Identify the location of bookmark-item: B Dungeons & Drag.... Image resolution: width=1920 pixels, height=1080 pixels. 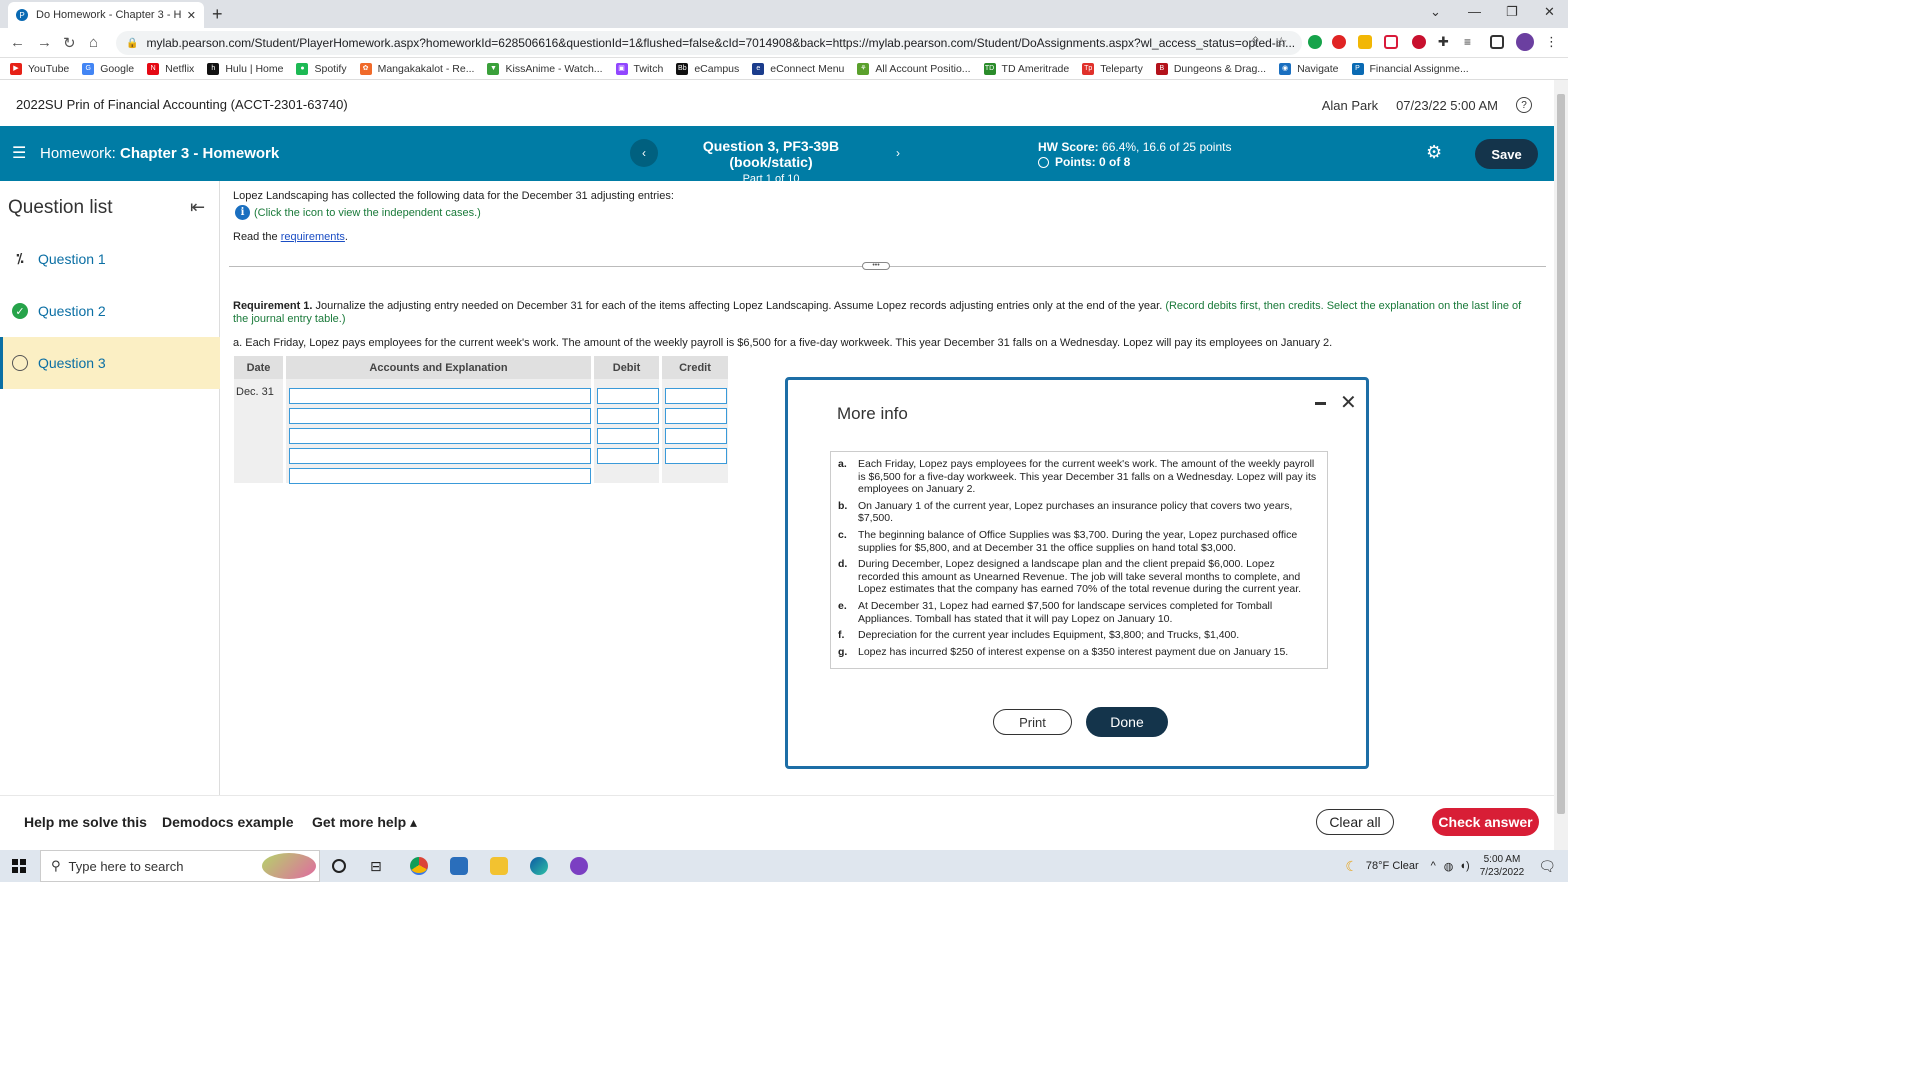
(1210, 68).